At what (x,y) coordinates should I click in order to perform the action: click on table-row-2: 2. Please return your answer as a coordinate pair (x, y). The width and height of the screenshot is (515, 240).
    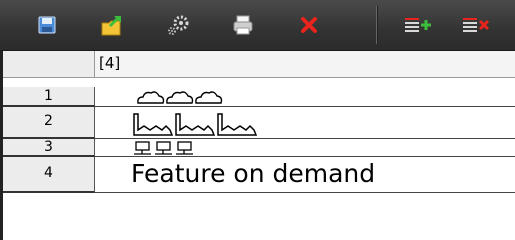
    Looking at the image, I should click on (259, 123).